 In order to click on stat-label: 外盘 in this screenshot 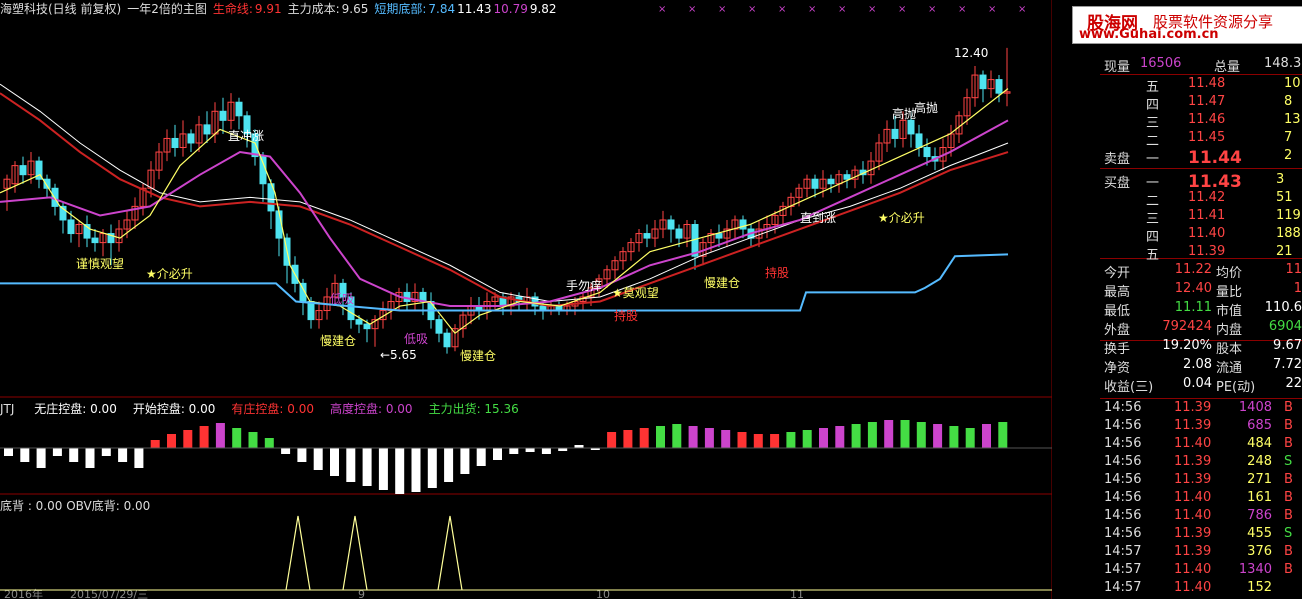, I will do `click(1117, 330)`.